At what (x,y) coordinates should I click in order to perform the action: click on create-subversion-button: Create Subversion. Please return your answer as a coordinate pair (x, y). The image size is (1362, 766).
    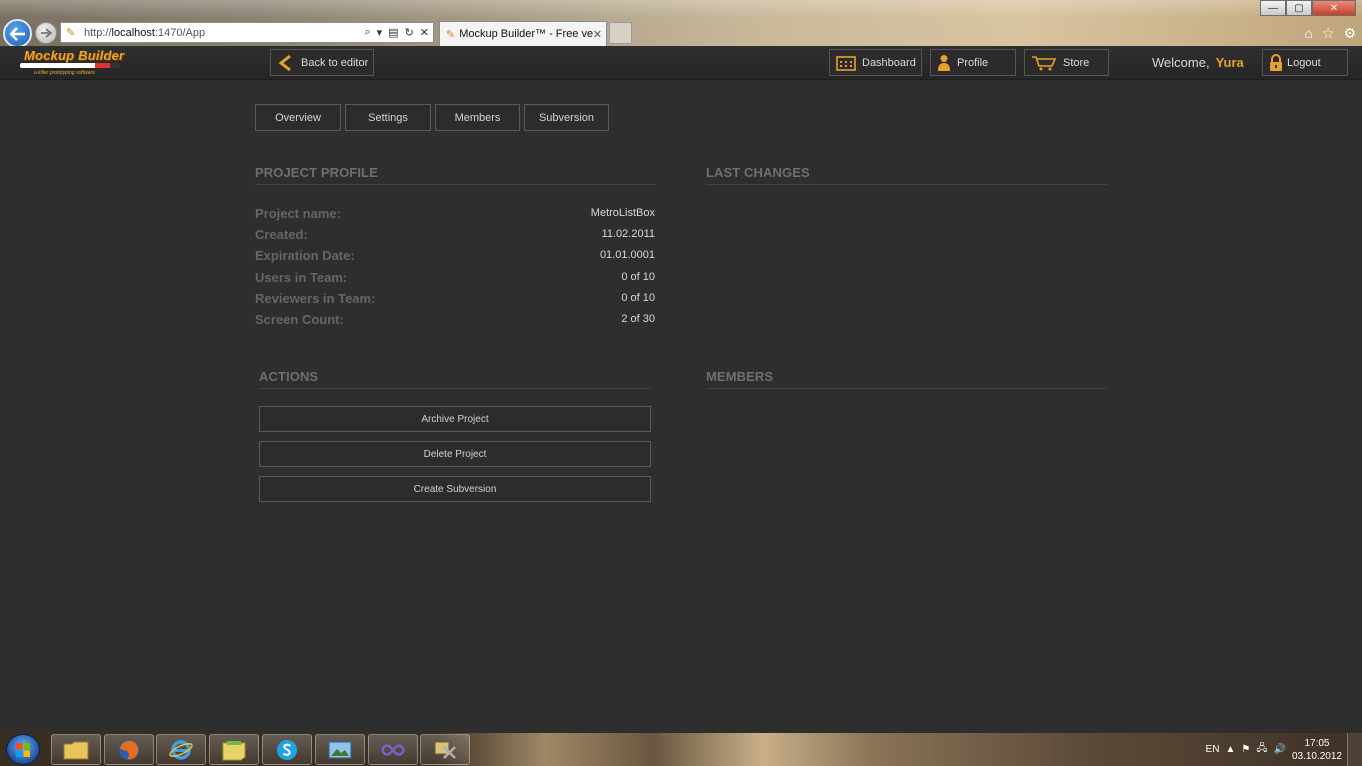
    Looking at the image, I should click on (455, 489).